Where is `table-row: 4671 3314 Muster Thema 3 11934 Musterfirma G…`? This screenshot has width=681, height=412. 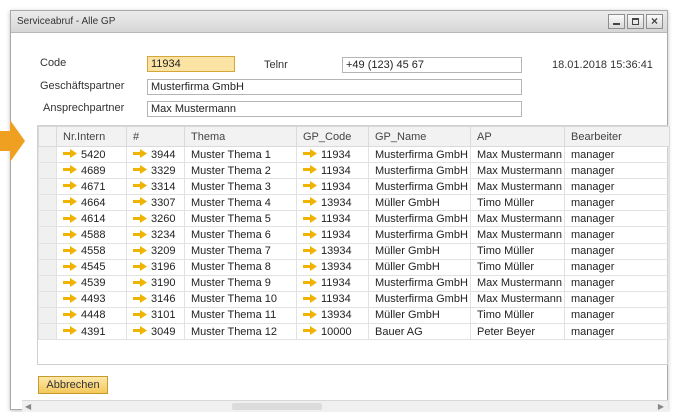 table-row: 4671 3314 Muster Thema 3 11934 Musterfirma G… is located at coordinates (354, 187).